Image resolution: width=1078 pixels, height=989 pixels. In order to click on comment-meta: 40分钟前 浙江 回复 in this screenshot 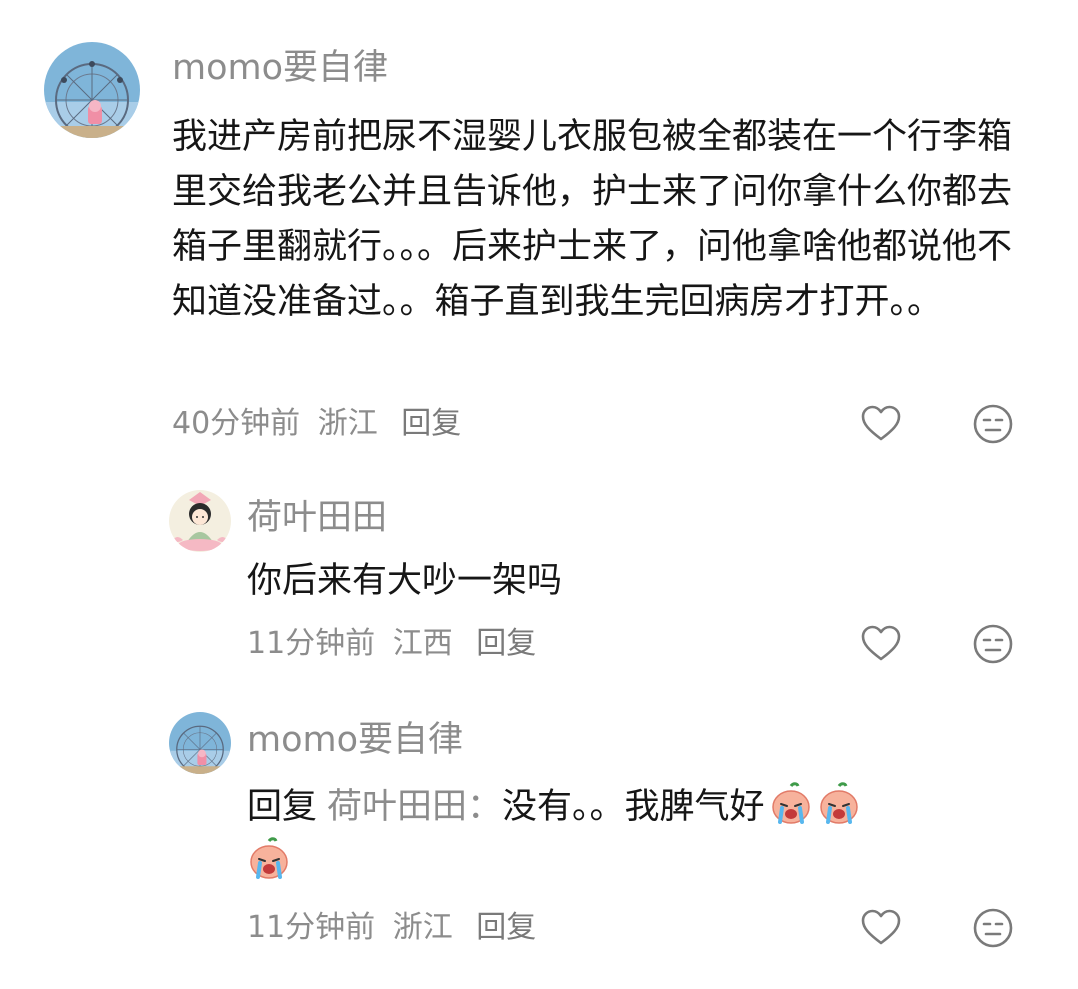, I will do `click(320, 424)`.